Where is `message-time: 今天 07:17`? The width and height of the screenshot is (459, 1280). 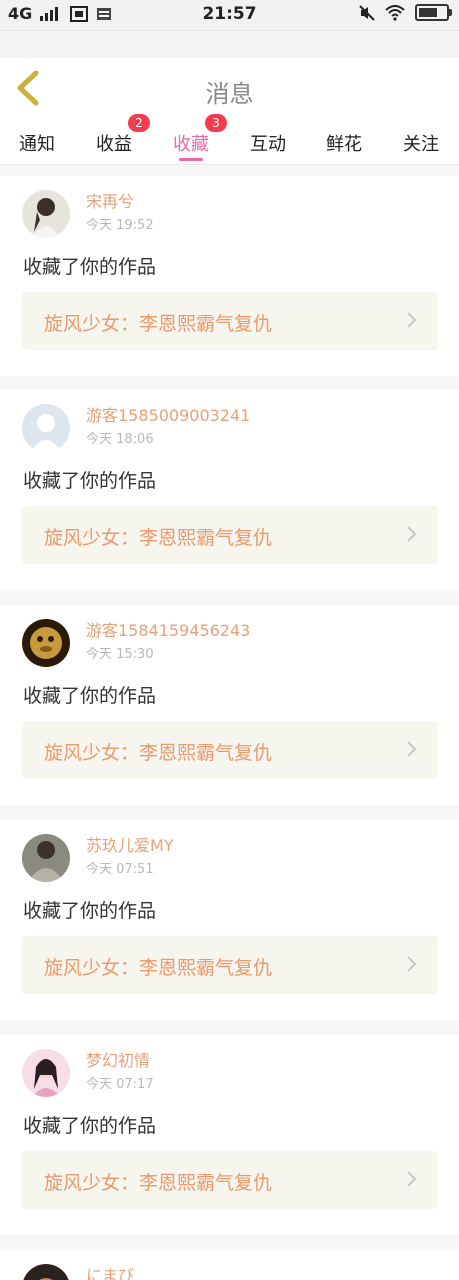
message-time: 今天 07:17 is located at coordinates (120, 1084).